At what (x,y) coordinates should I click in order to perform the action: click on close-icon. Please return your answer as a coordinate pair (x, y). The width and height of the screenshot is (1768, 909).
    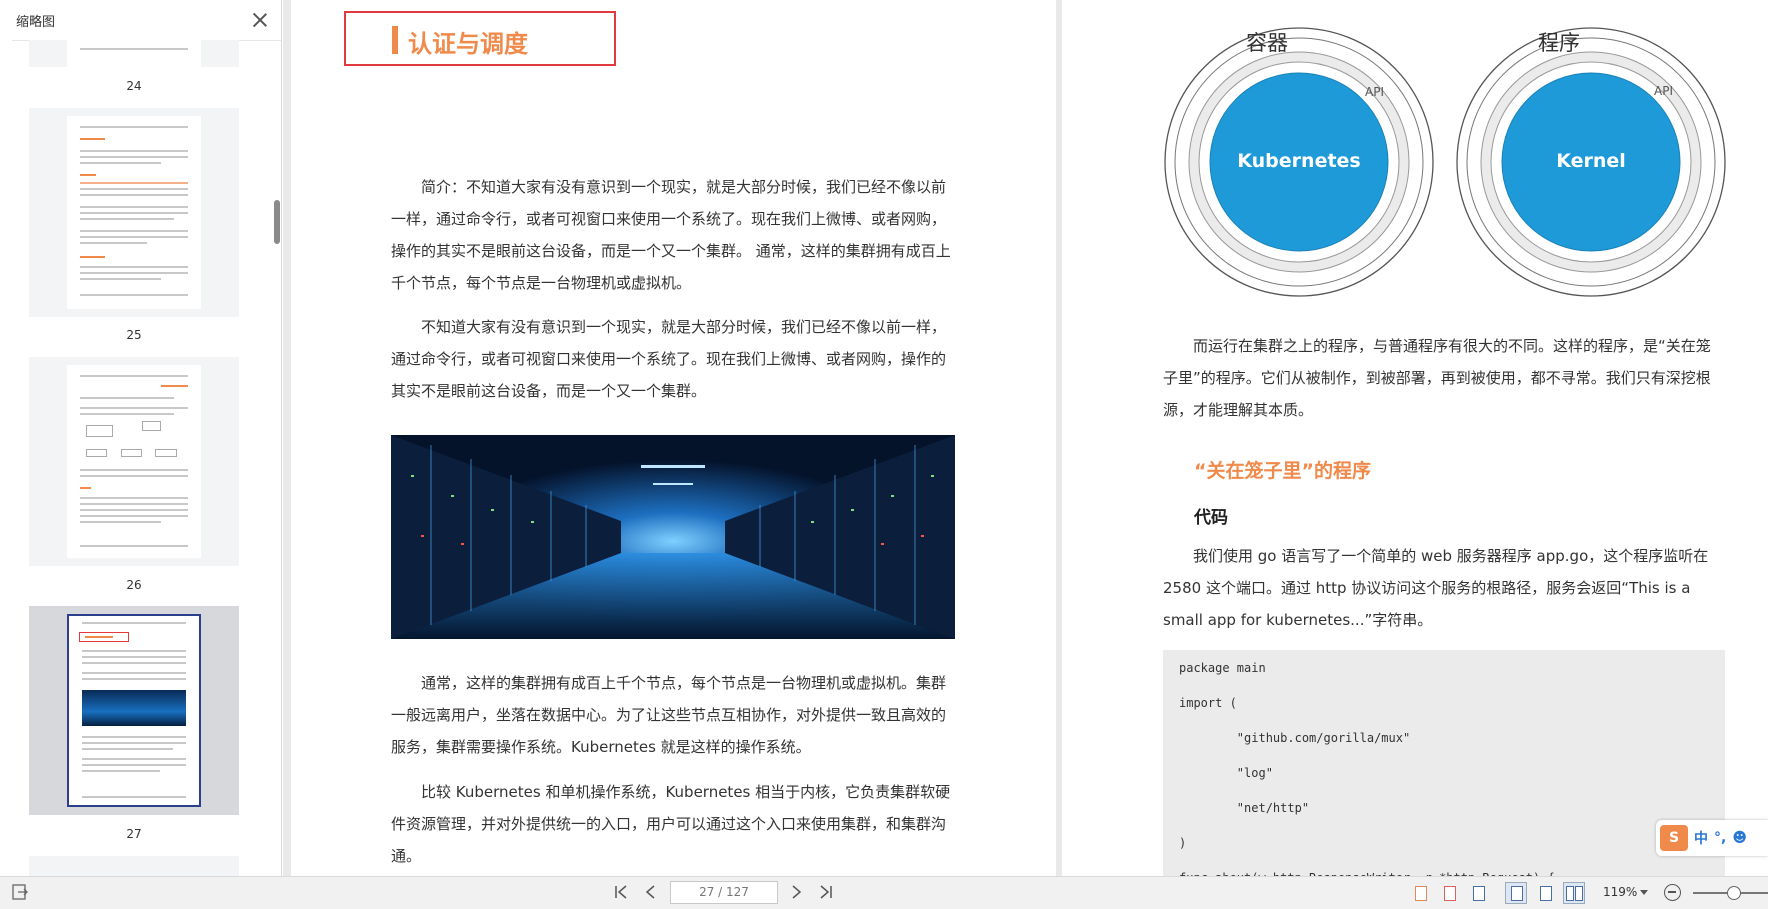
    Looking at the image, I should click on (260, 20).